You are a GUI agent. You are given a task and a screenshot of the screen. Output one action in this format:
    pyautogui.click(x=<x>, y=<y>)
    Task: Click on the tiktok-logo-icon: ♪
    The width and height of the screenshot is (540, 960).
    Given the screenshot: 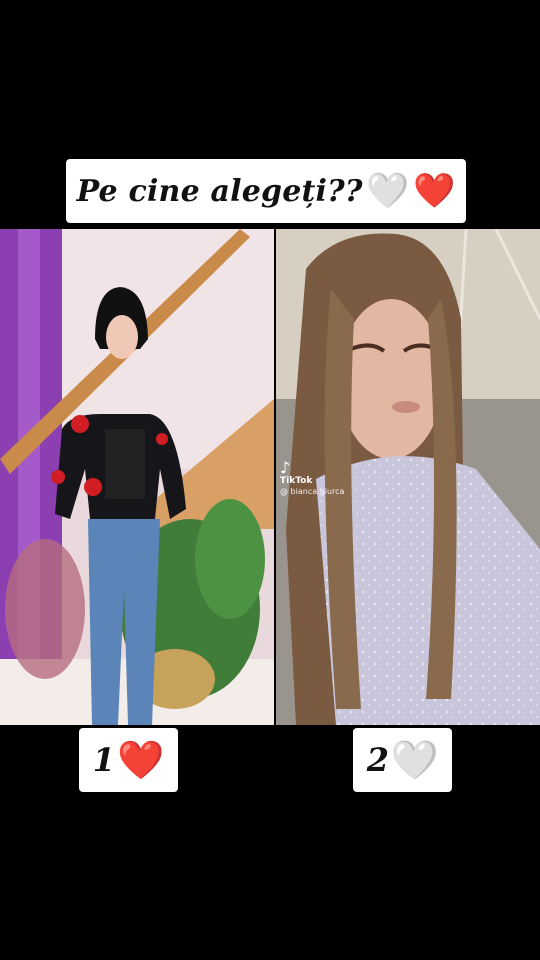 What is the action you would take?
    pyautogui.click(x=285, y=467)
    